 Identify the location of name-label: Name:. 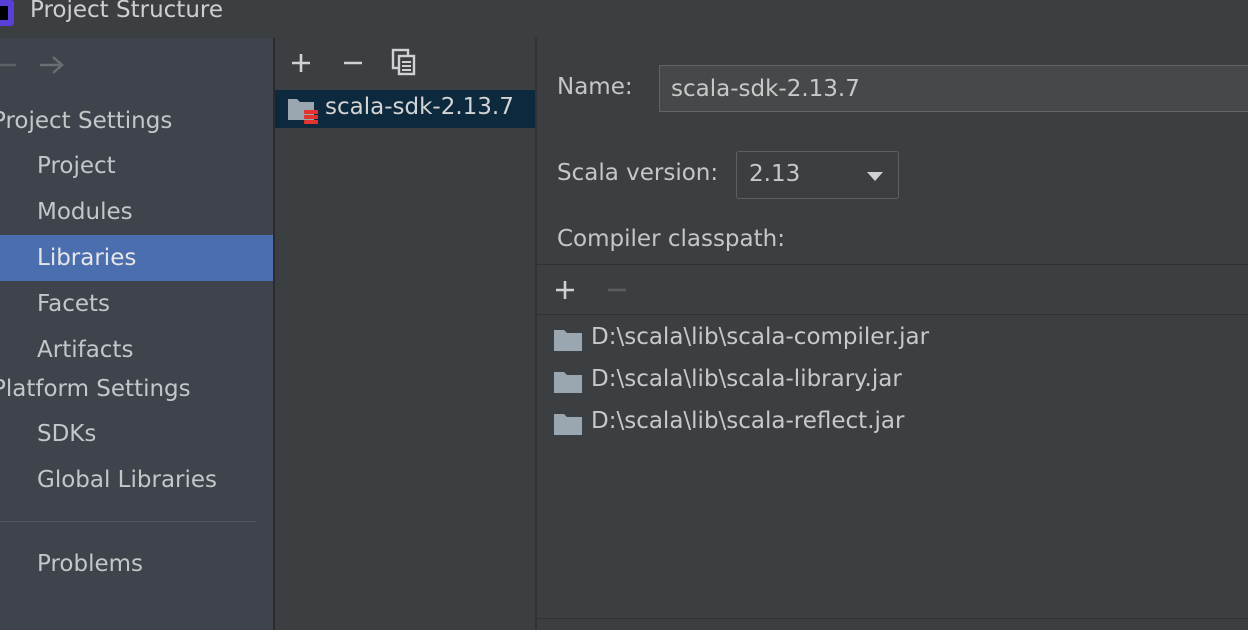
(595, 87).